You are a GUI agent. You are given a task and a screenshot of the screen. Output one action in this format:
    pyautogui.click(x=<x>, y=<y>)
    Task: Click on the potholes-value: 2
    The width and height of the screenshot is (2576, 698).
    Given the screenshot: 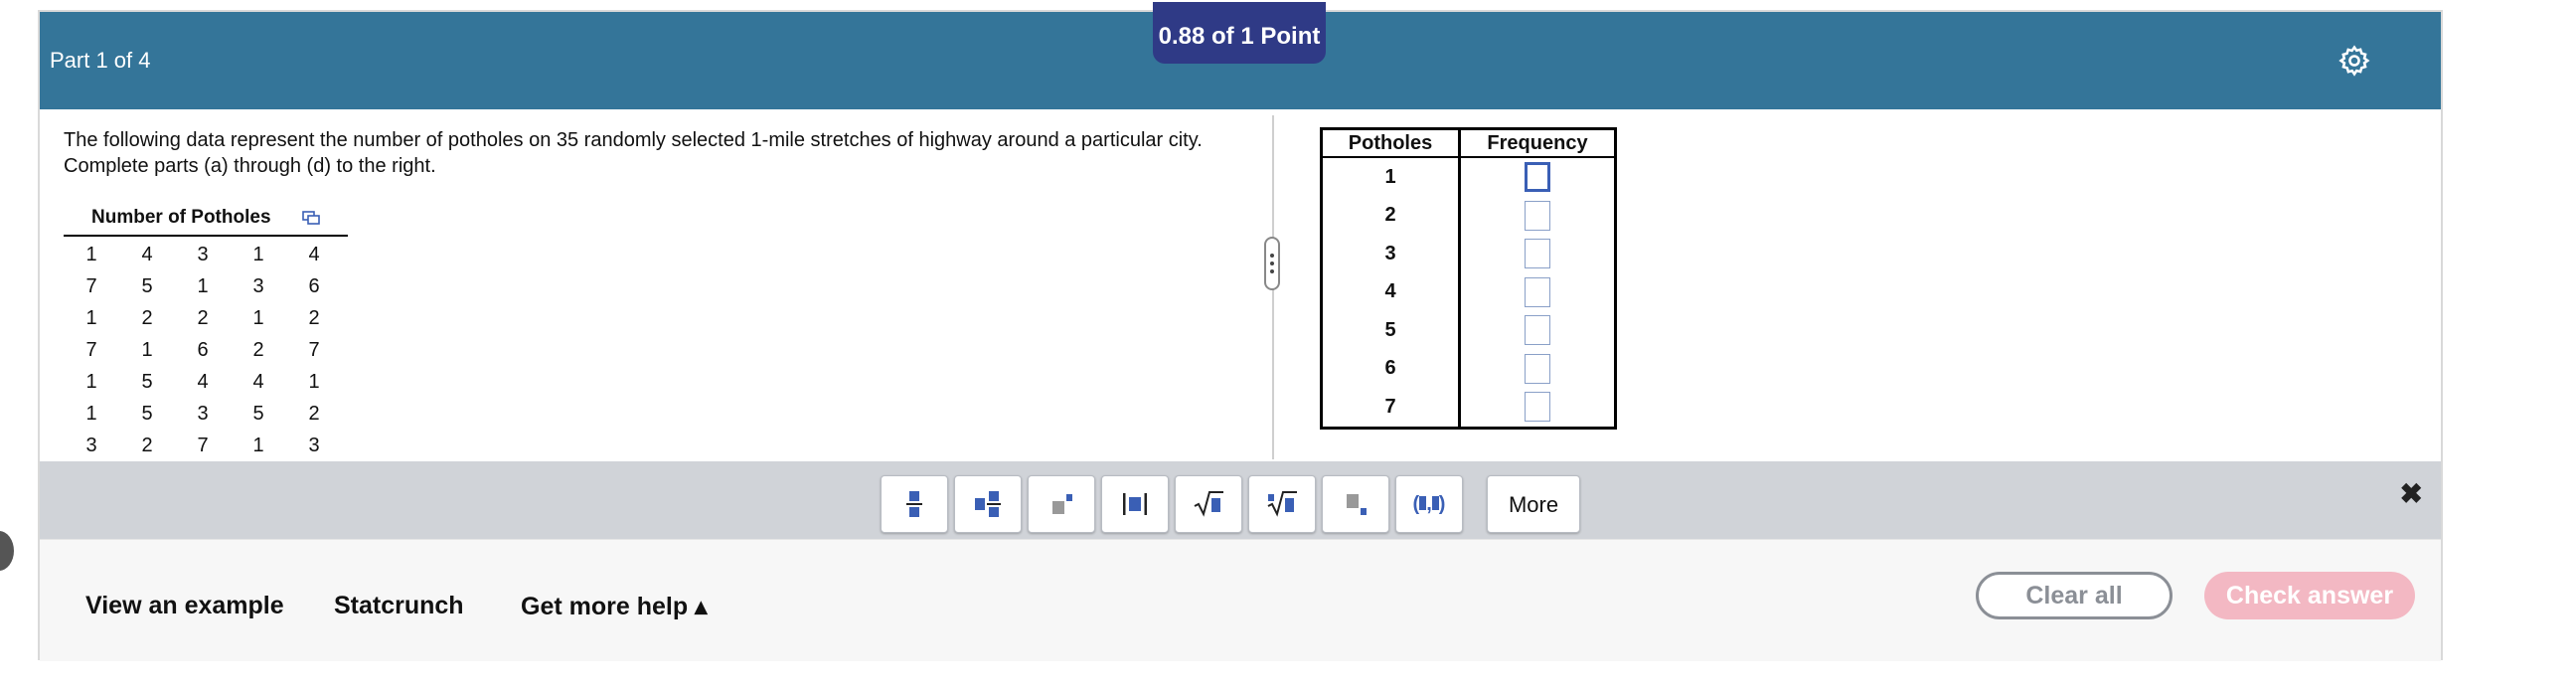 What is the action you would take?
    pyautogui.click(x=1391, y=215)
    